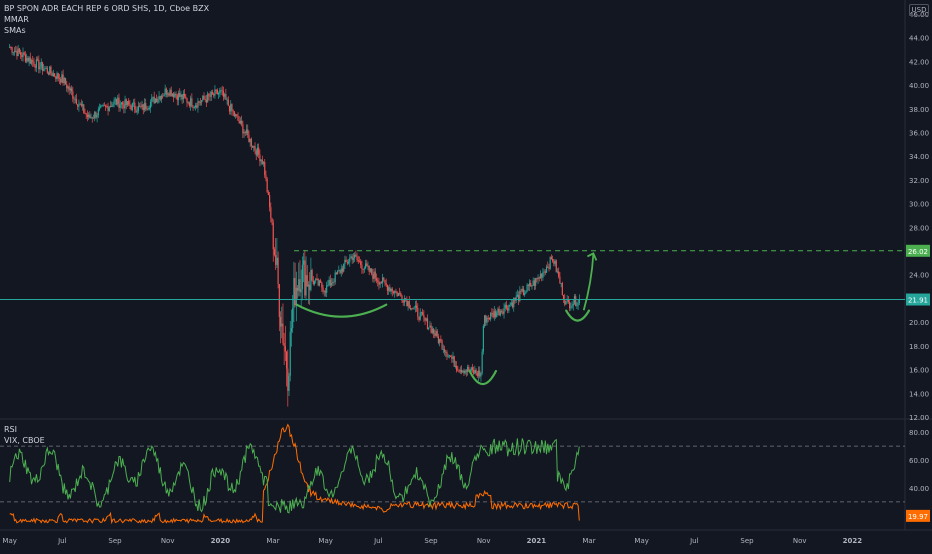 Image resolution: width=932 pixels, height=554 pixels. Describe the element at coordinates (919, 10) in the screenshot. I see `currency-badge: USD` at that location.